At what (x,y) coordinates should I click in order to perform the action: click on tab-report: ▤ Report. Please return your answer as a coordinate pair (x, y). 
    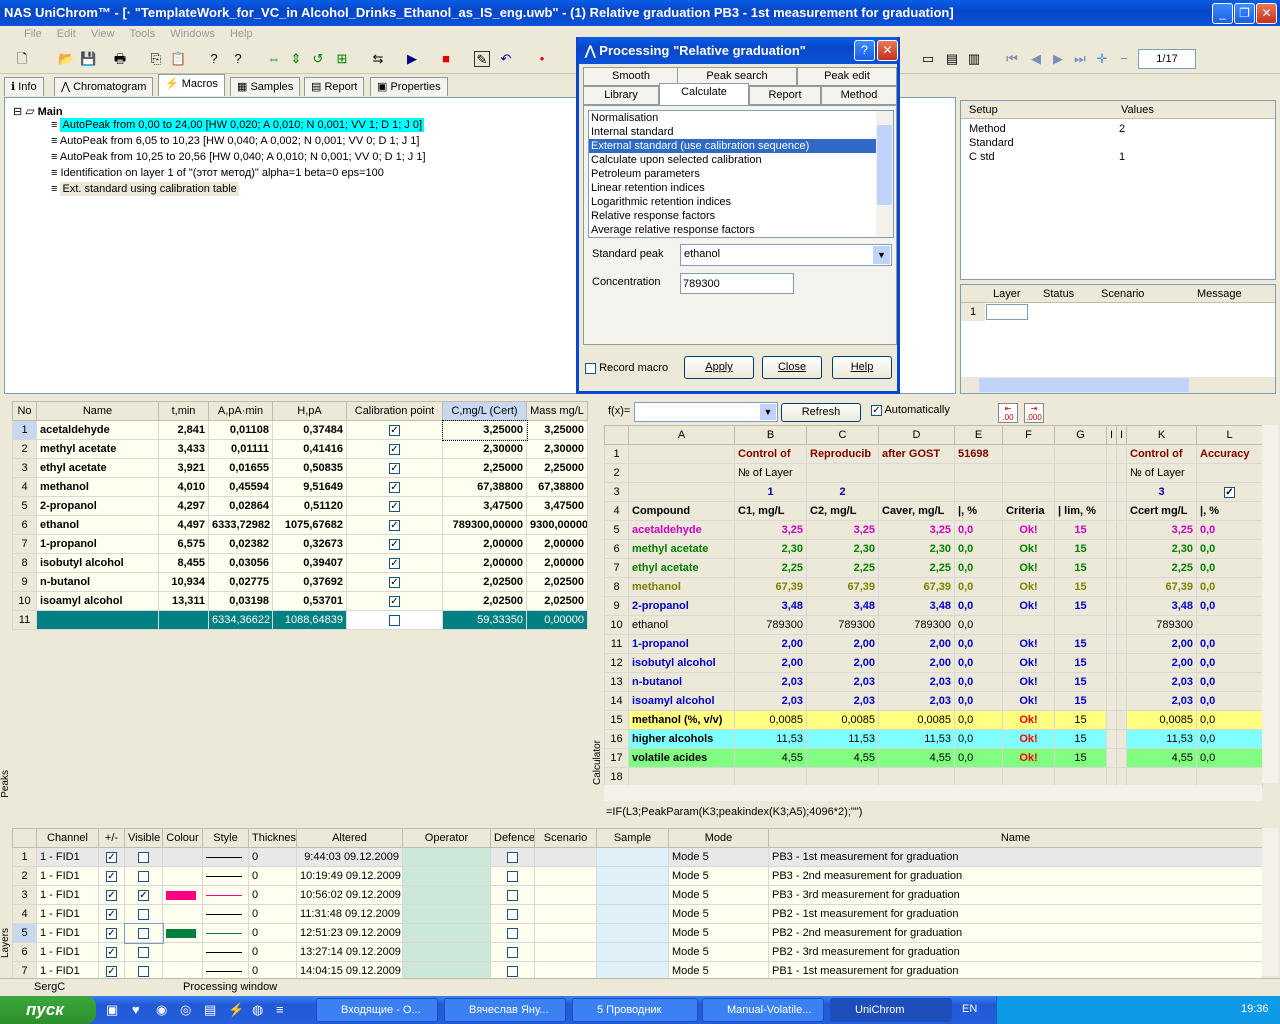
    Looking at the image, I should click on (334, 86).